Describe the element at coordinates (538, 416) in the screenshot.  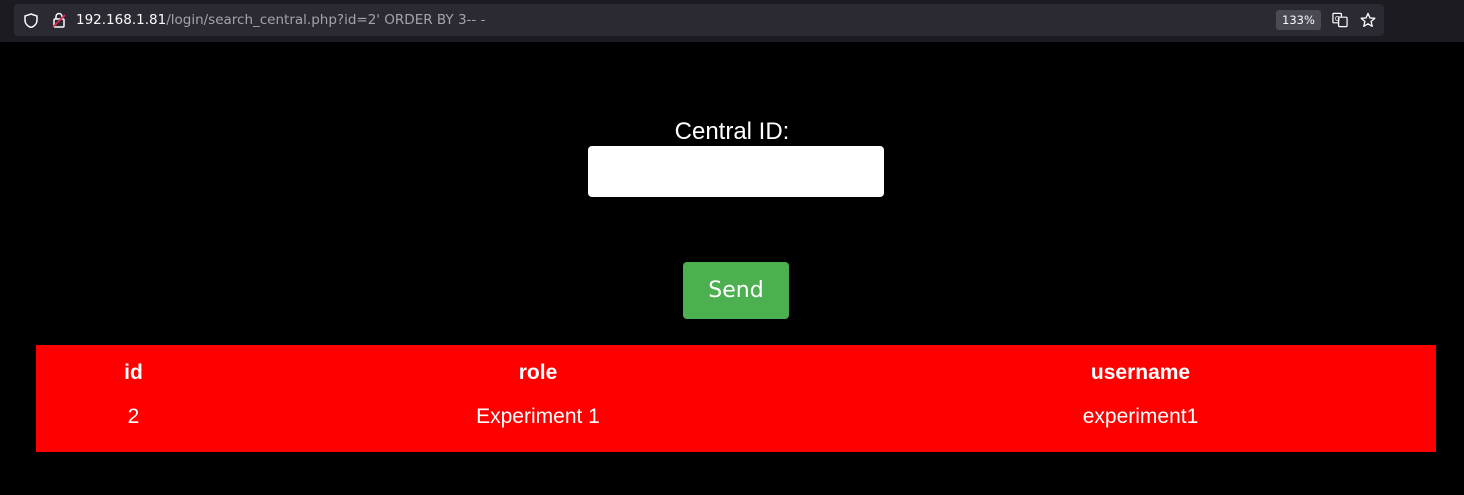
I see `cell-role: Experiment 1` at that location.